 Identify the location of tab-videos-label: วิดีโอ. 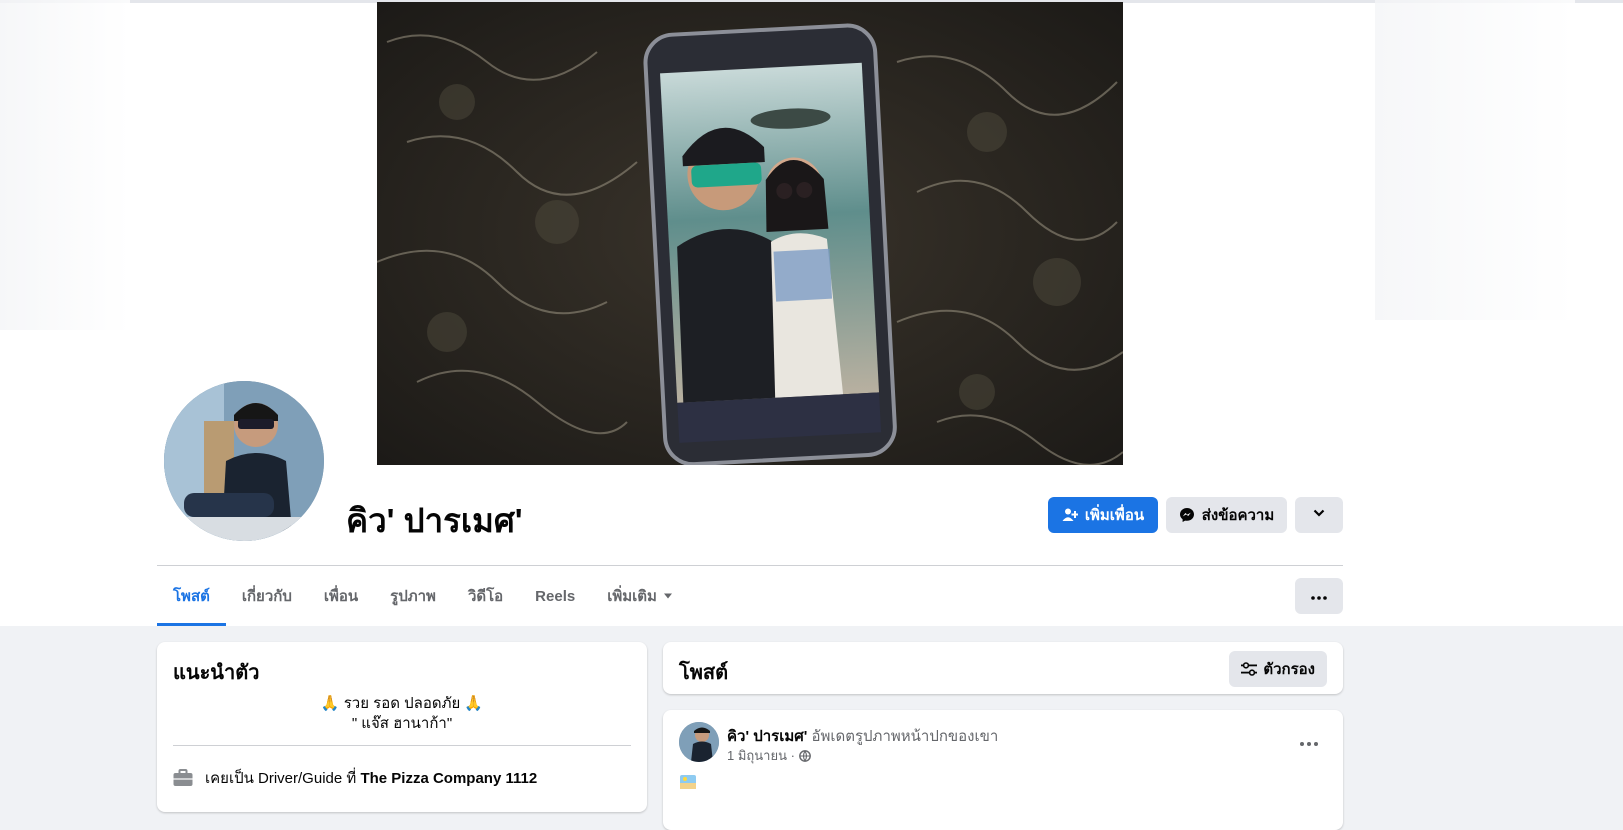
(485, 596).